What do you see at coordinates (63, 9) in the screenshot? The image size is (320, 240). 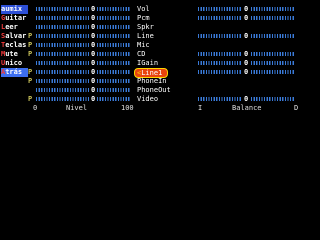 I see `level-bar-vol` at bounding box center [63, 9].